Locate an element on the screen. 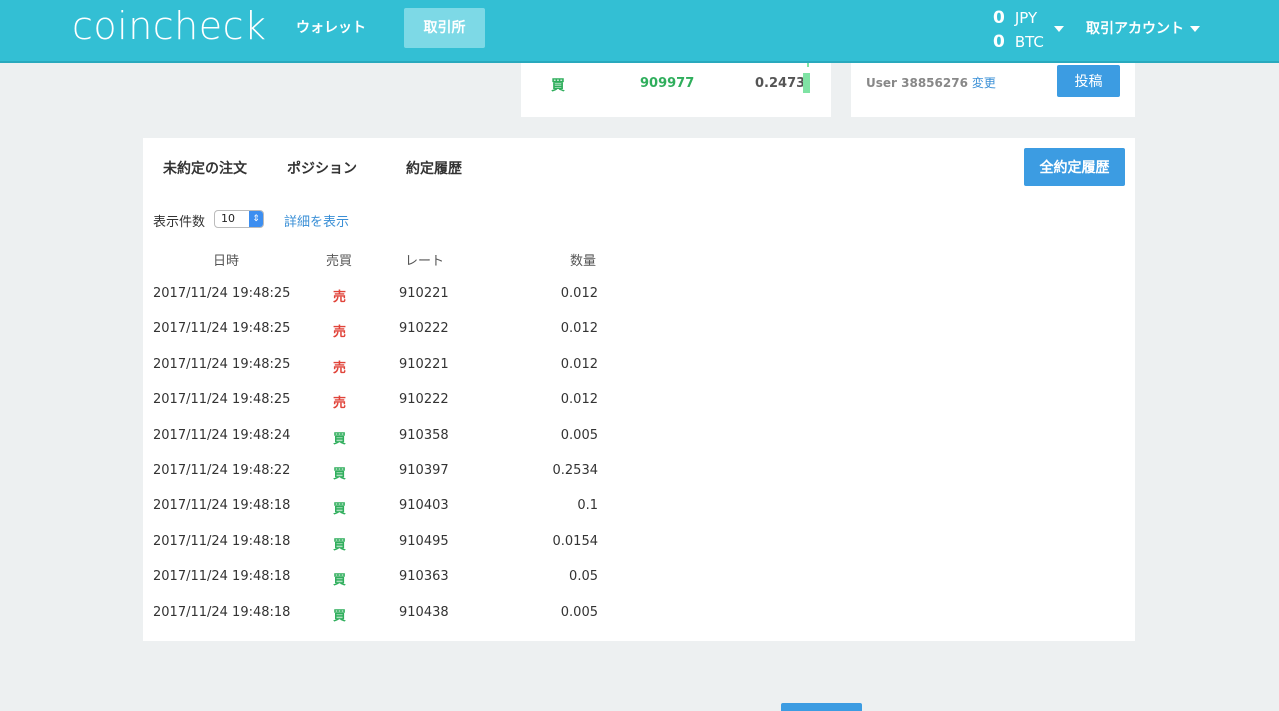  table-row: 2017/11/24 19:48:18 買 910363 0.05 is located at coordinates (378, 576).